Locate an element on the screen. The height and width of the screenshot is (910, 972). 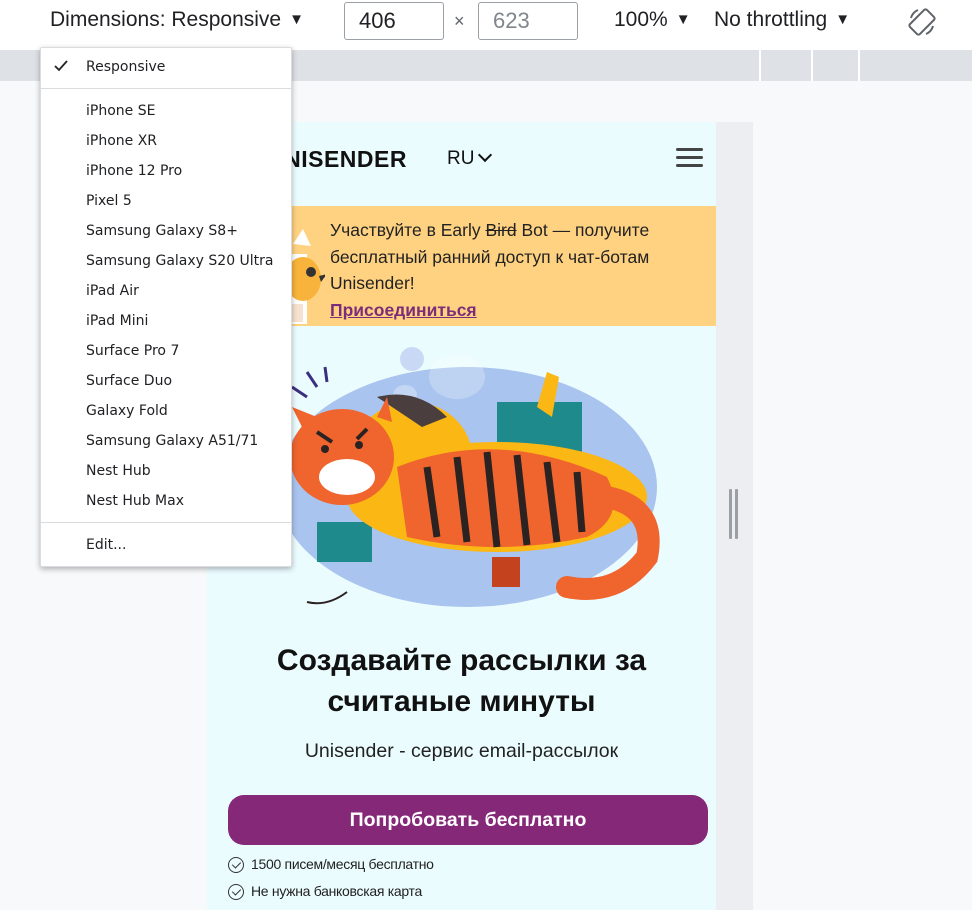
menu-item-device: iPad Mini is located at coordinates (117, 321).